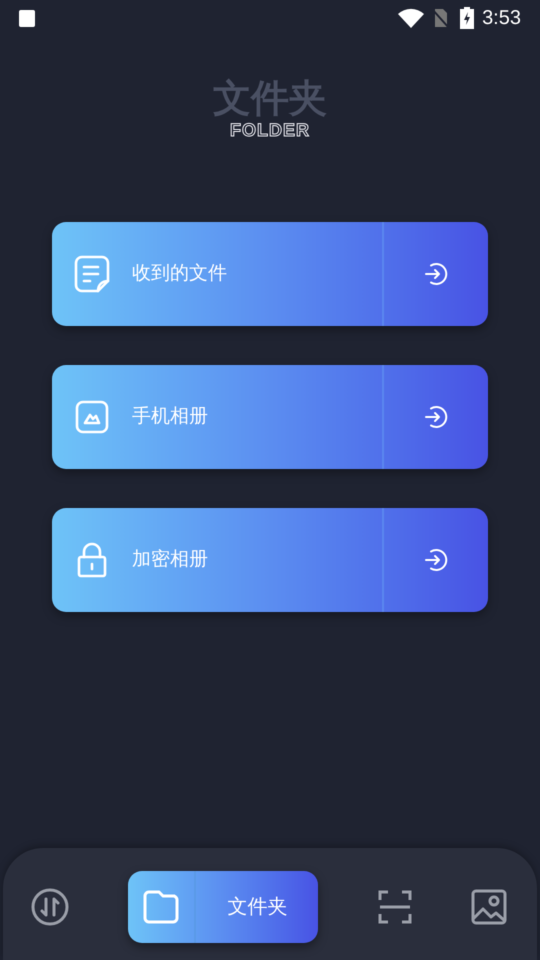 This screenshot has height=960, width=540. What do you see at coordinates (92, 417) in the screenshot?
I see `image-icon` at bounding box center [92, 417].